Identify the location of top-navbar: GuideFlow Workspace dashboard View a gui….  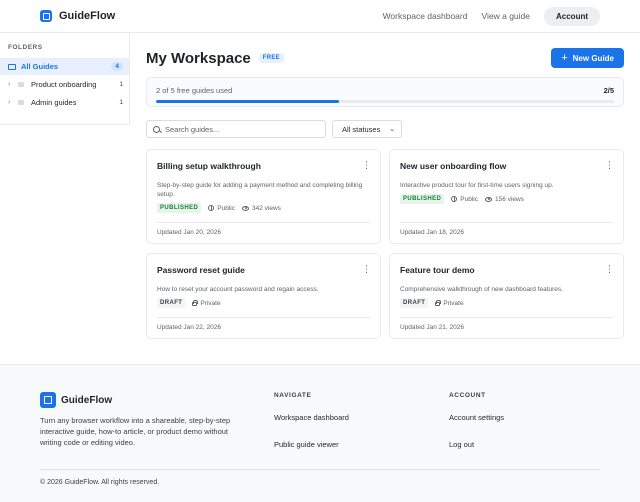
(320, 16).